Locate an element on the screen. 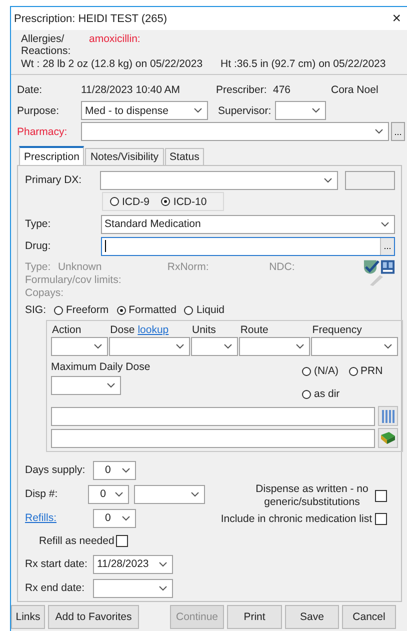  disp-label: Disp #: is located at coordinates (42, 494).